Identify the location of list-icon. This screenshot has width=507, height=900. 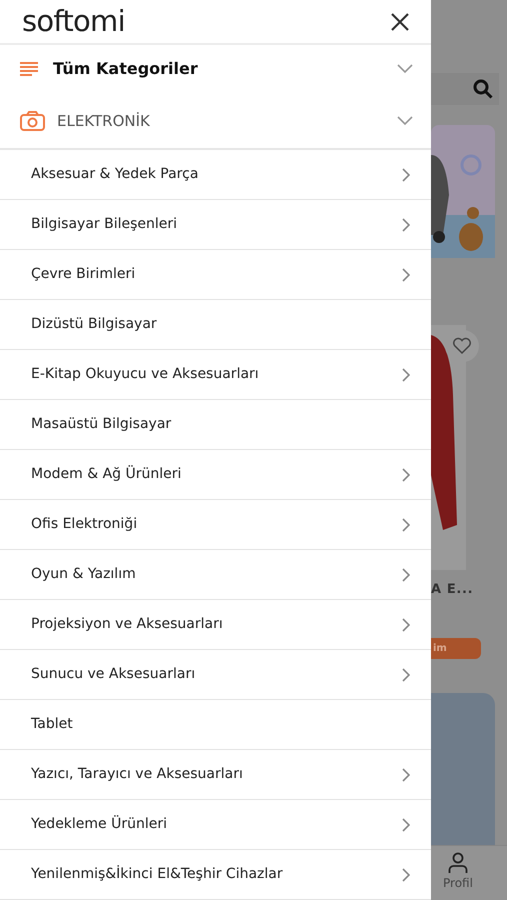
(29, 69).